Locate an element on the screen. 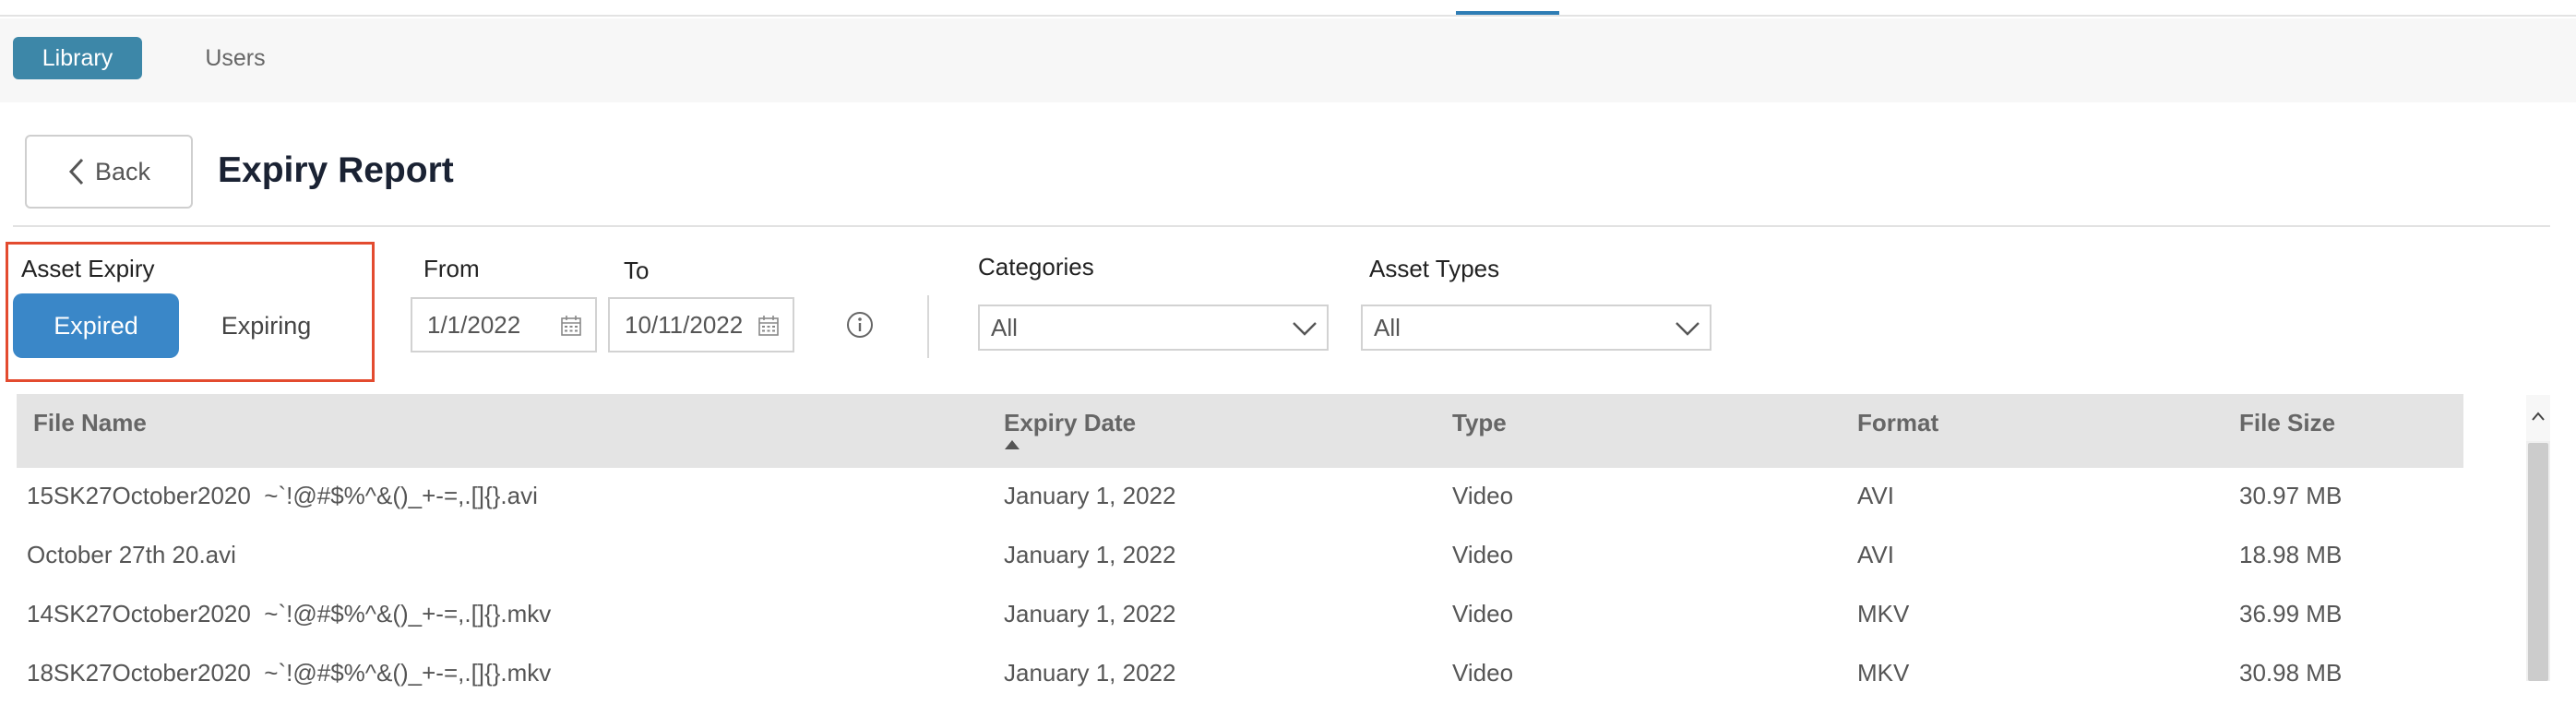 The width and height of the screenshot is (2576, 705). categories-value: All is located at coordinates (1005, 327).